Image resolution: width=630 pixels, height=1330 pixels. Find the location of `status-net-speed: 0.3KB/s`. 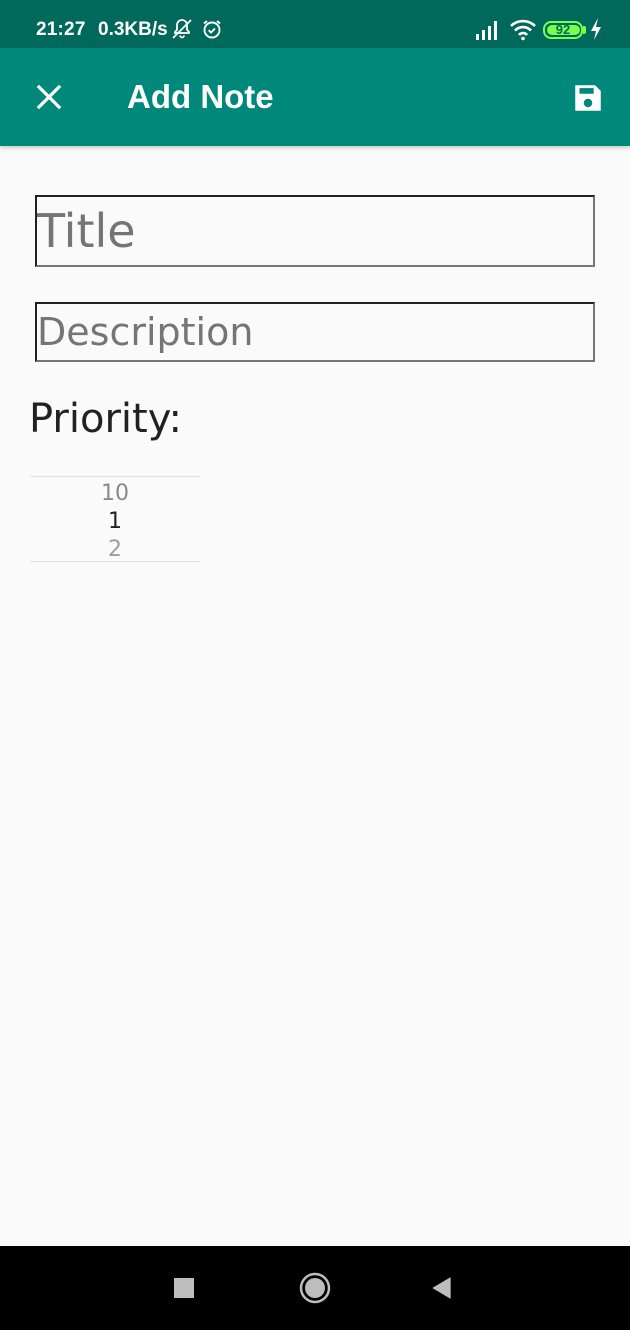

status-net-speed: 0.3KB/s is located at coordinates (133, 29).